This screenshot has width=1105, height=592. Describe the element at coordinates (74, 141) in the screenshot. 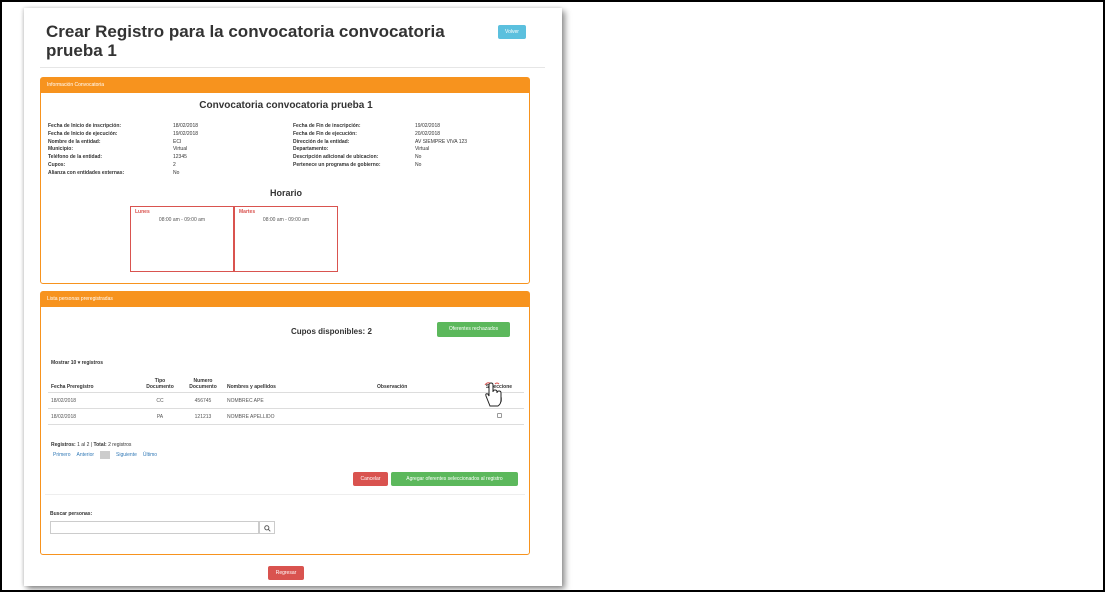

I see `info-label: Nombre de la entidad:` at that location.